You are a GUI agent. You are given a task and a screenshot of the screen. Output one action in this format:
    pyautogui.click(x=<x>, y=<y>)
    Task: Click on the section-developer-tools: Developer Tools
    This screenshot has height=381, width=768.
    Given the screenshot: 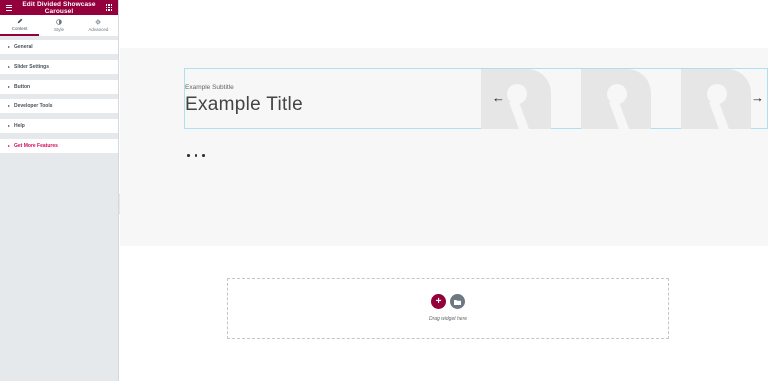 What is the action you would take?
    pyautogui.click(x=59, y=106)
    